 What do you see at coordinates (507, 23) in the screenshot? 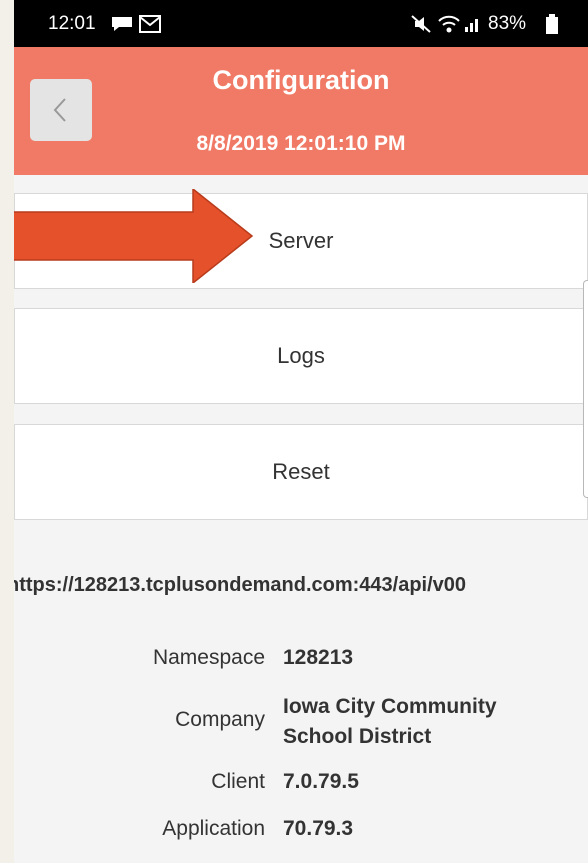
I see `battery-percent: 83%` at bounding box center [507, 23].